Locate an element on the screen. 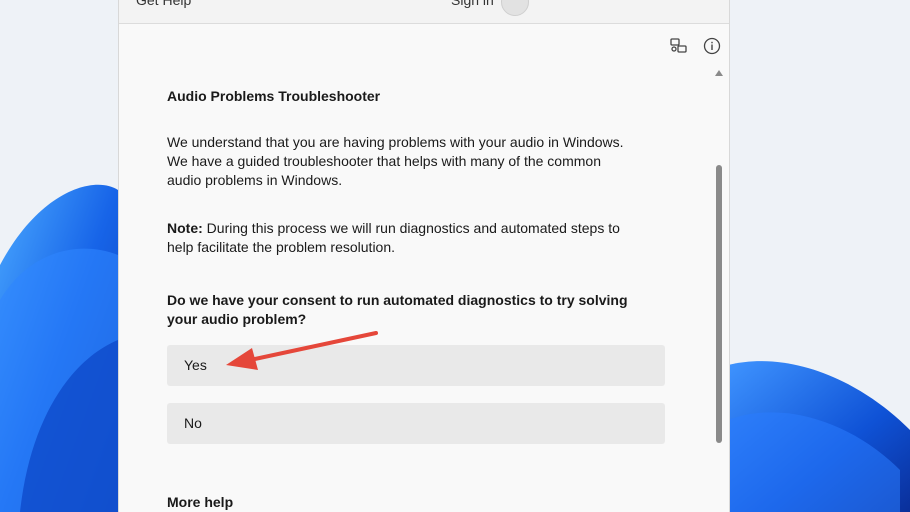 The image size is (910, 512). sign-in-link: Sign in is located at coordinates (472, 4).